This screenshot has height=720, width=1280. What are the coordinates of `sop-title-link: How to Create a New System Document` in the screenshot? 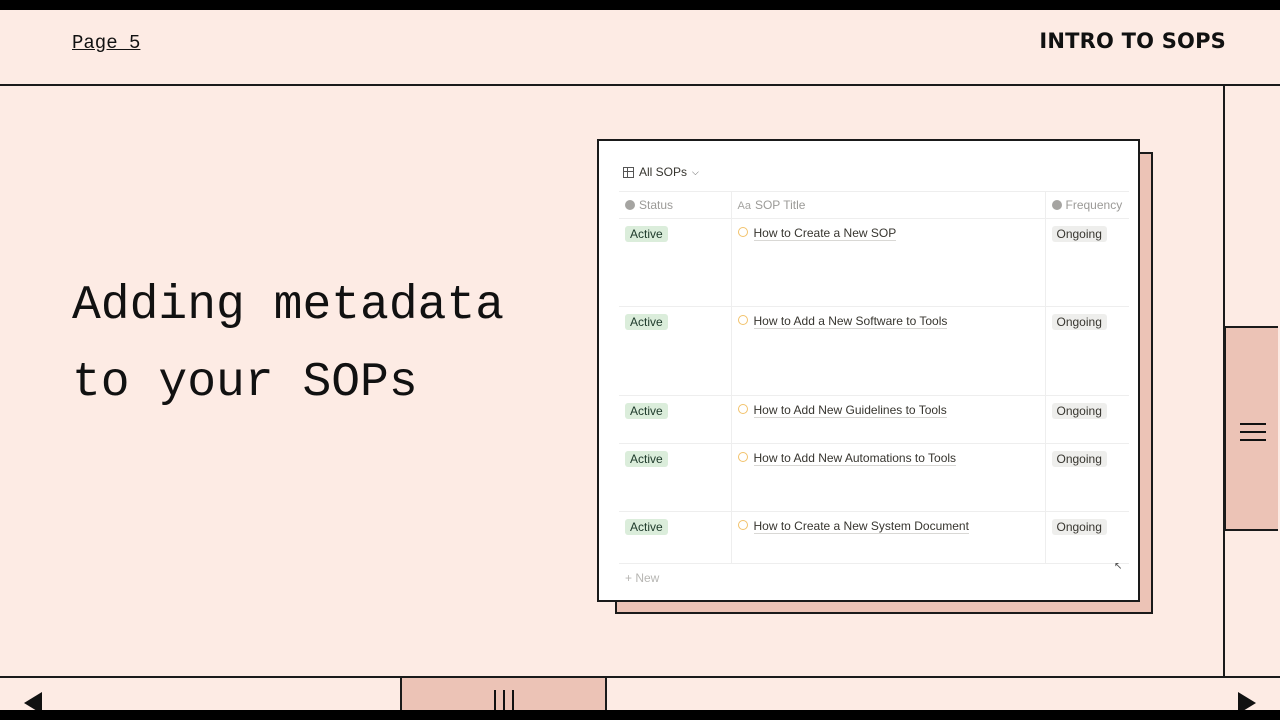 It's located at (861, 526).